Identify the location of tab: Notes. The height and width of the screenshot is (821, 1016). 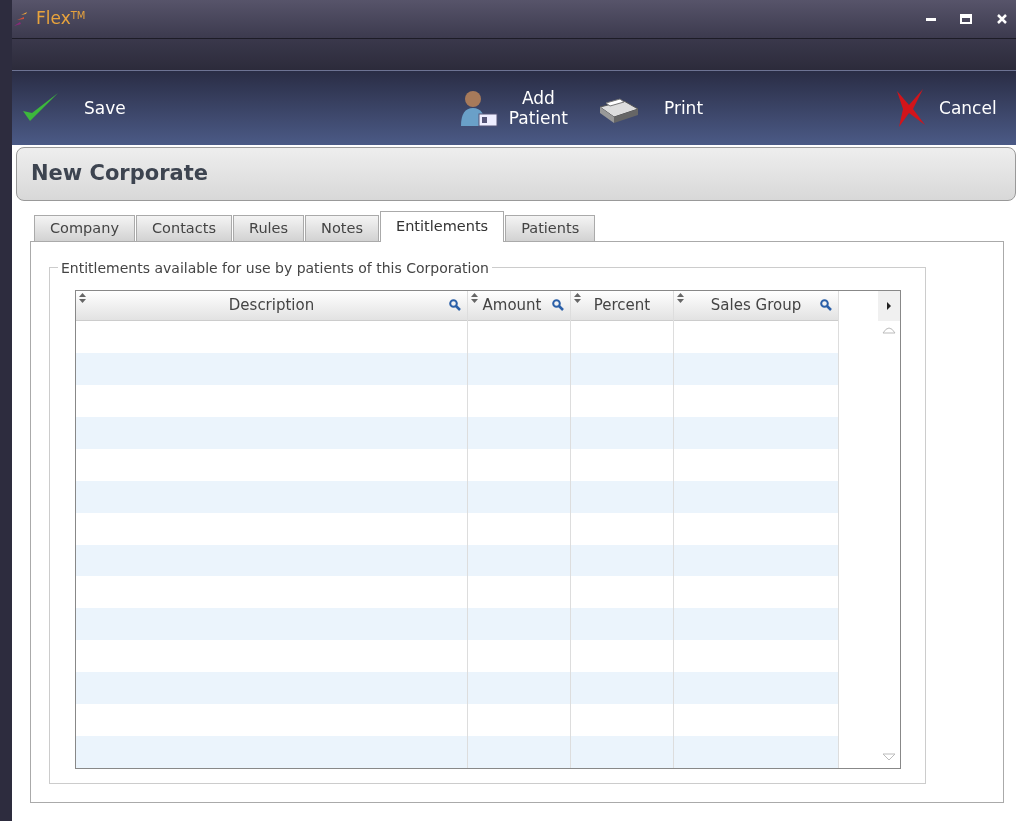
(342, 228).